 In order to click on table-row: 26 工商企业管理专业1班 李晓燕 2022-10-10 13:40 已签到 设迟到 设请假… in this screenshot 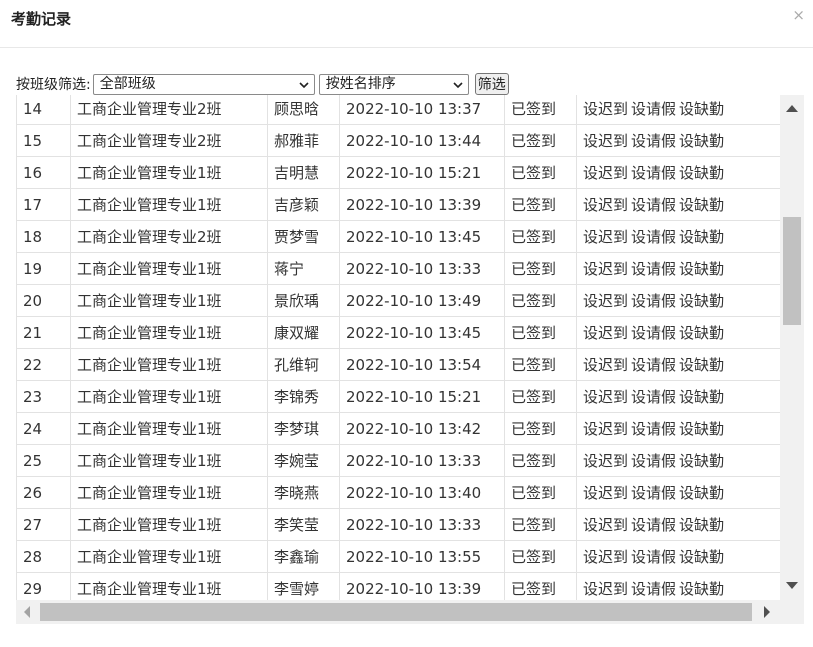, I will do `click(398, 492)`.